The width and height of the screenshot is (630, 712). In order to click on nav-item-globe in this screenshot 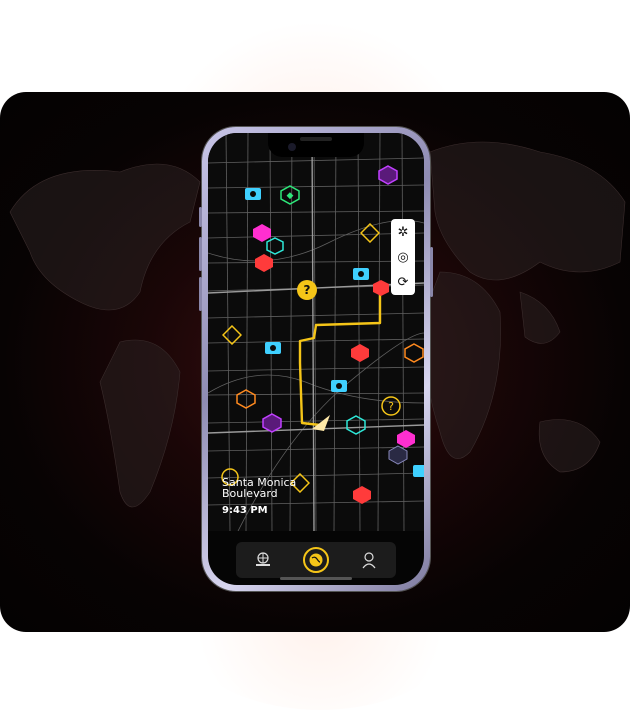, I will do `click(315, 560)`.